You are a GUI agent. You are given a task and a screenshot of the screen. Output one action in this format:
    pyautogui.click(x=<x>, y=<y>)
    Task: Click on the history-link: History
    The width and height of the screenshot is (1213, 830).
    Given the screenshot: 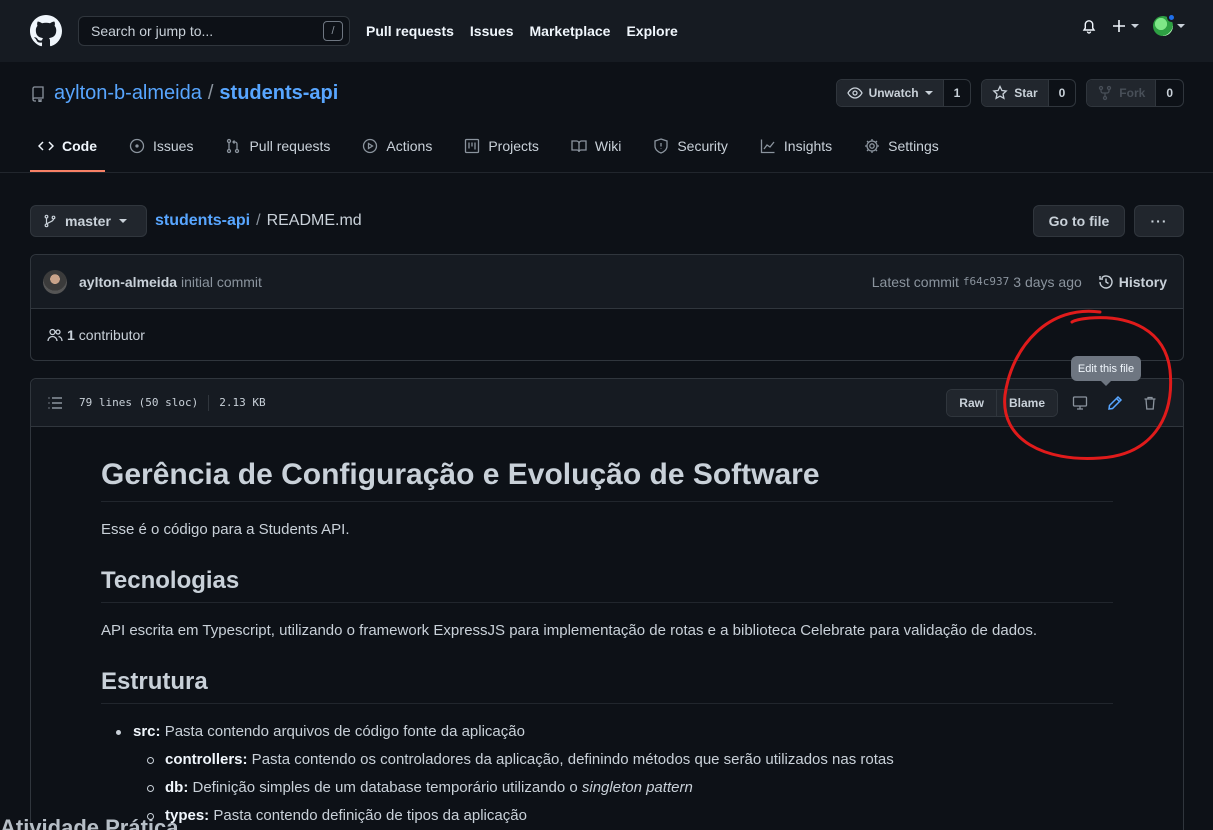 What is the action you would take?
    pyautogui.click(x=1132, y=282)
    